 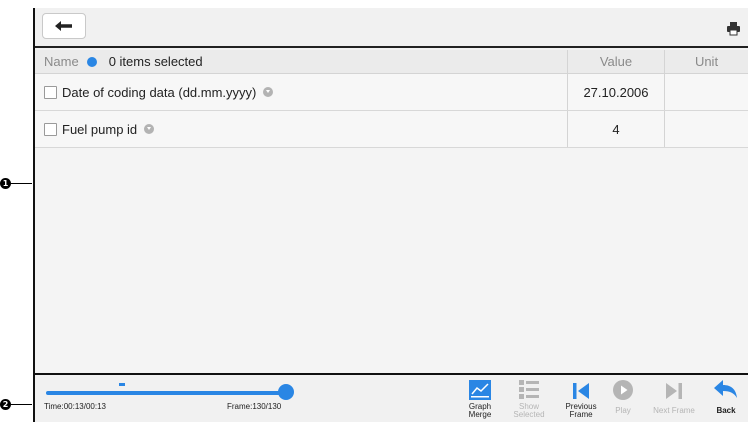 What do you see at coordinates (286, 392) in the screenshot?
I see `playback-slider-thumb` at bounding box center [286, 392].